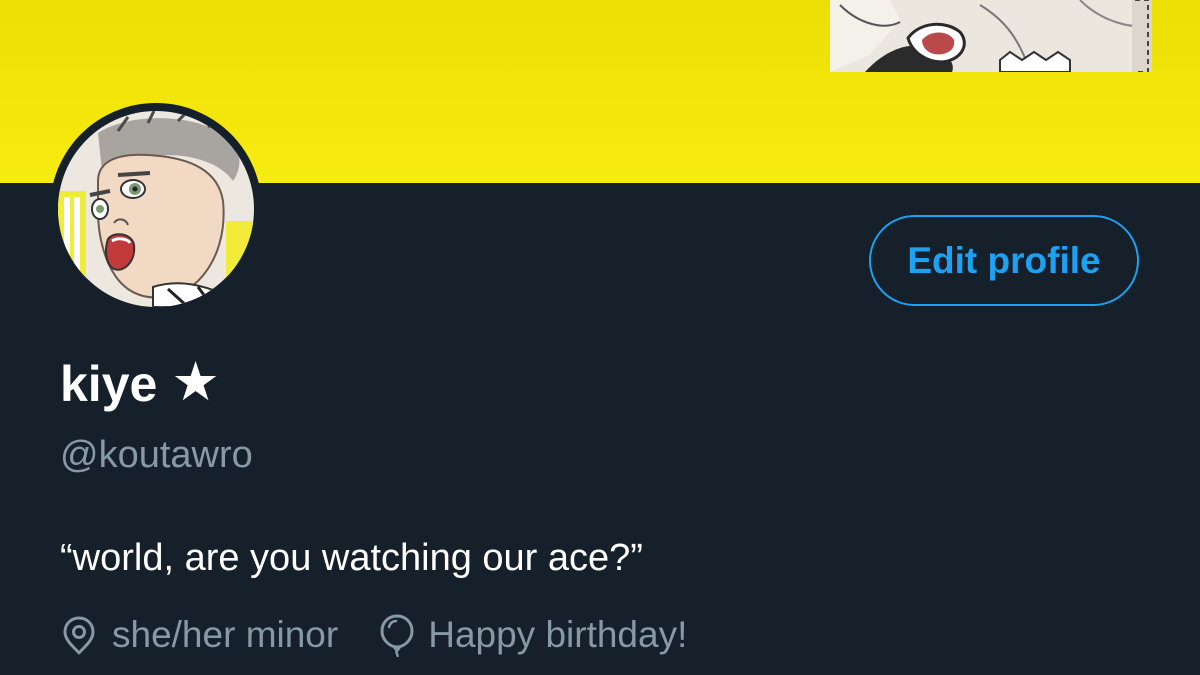 The image size is (1200, 675). I want to click on profile-birthday: Happy birthday!, so click(532, 635).